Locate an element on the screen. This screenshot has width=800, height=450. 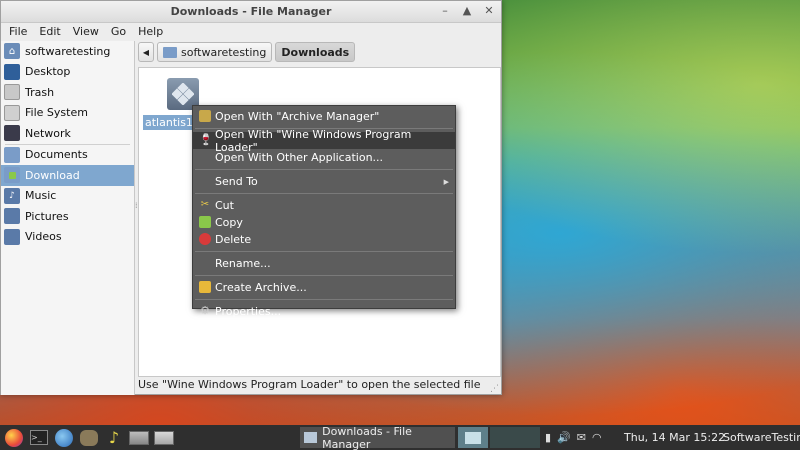
path-button-home: softwaretesting is located at coordinates (215, 52).